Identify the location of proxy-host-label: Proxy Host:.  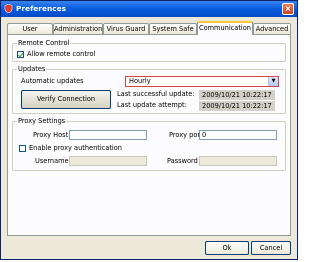
(52, 135).